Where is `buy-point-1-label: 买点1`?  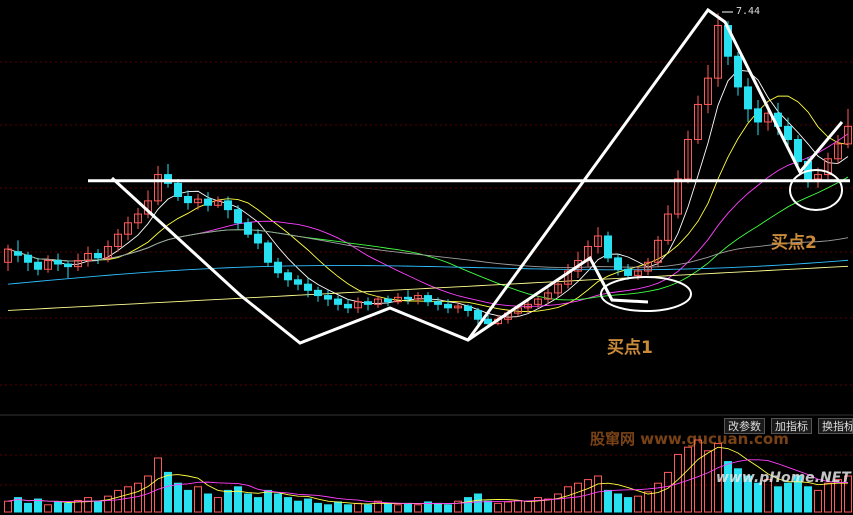
buy-point-1-label: 买点1 is located at coordinates (630, 348).